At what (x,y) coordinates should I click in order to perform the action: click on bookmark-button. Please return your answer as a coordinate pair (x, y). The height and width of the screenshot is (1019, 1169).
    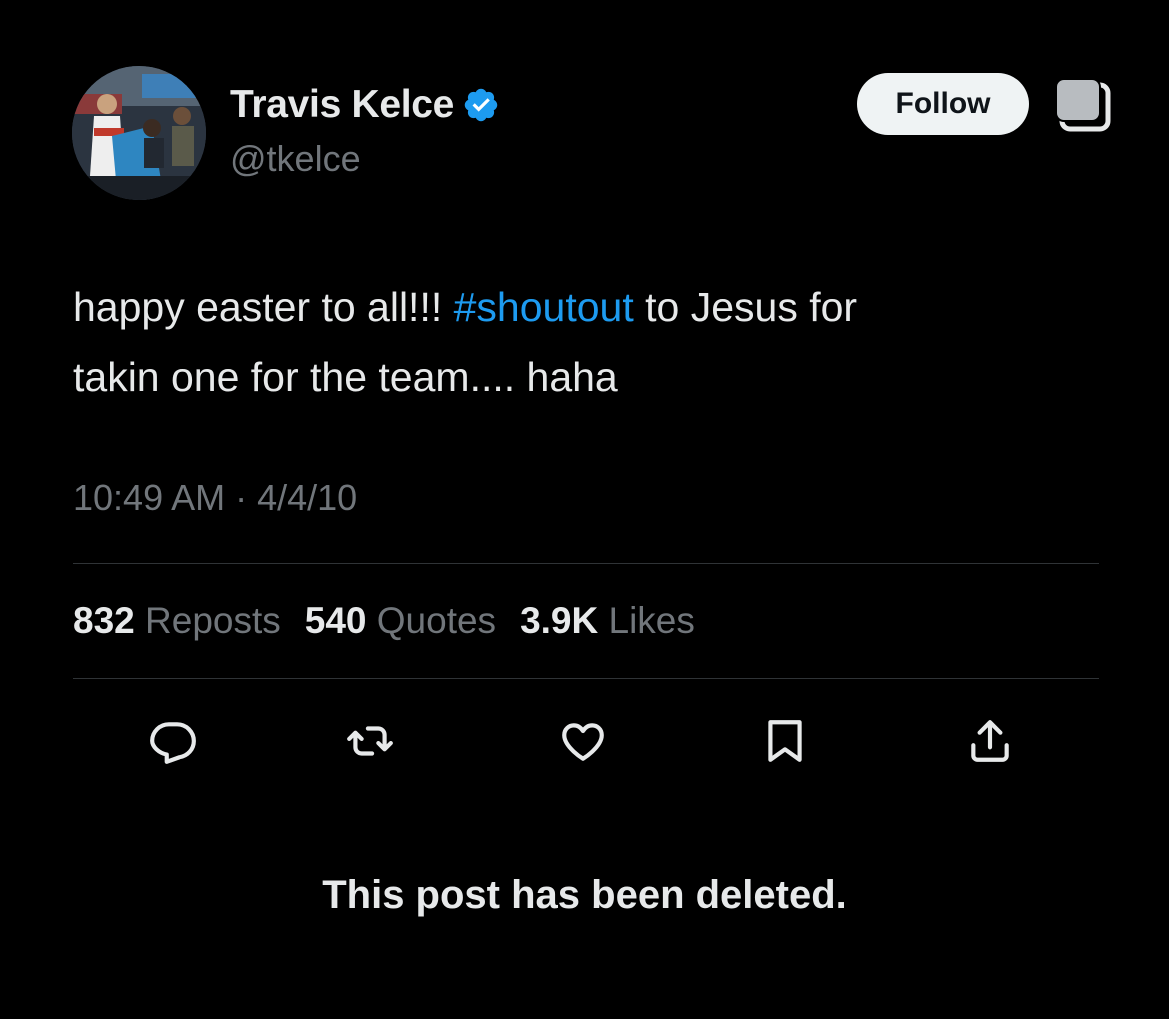
    Looking at the image, I should click on (785, 741).